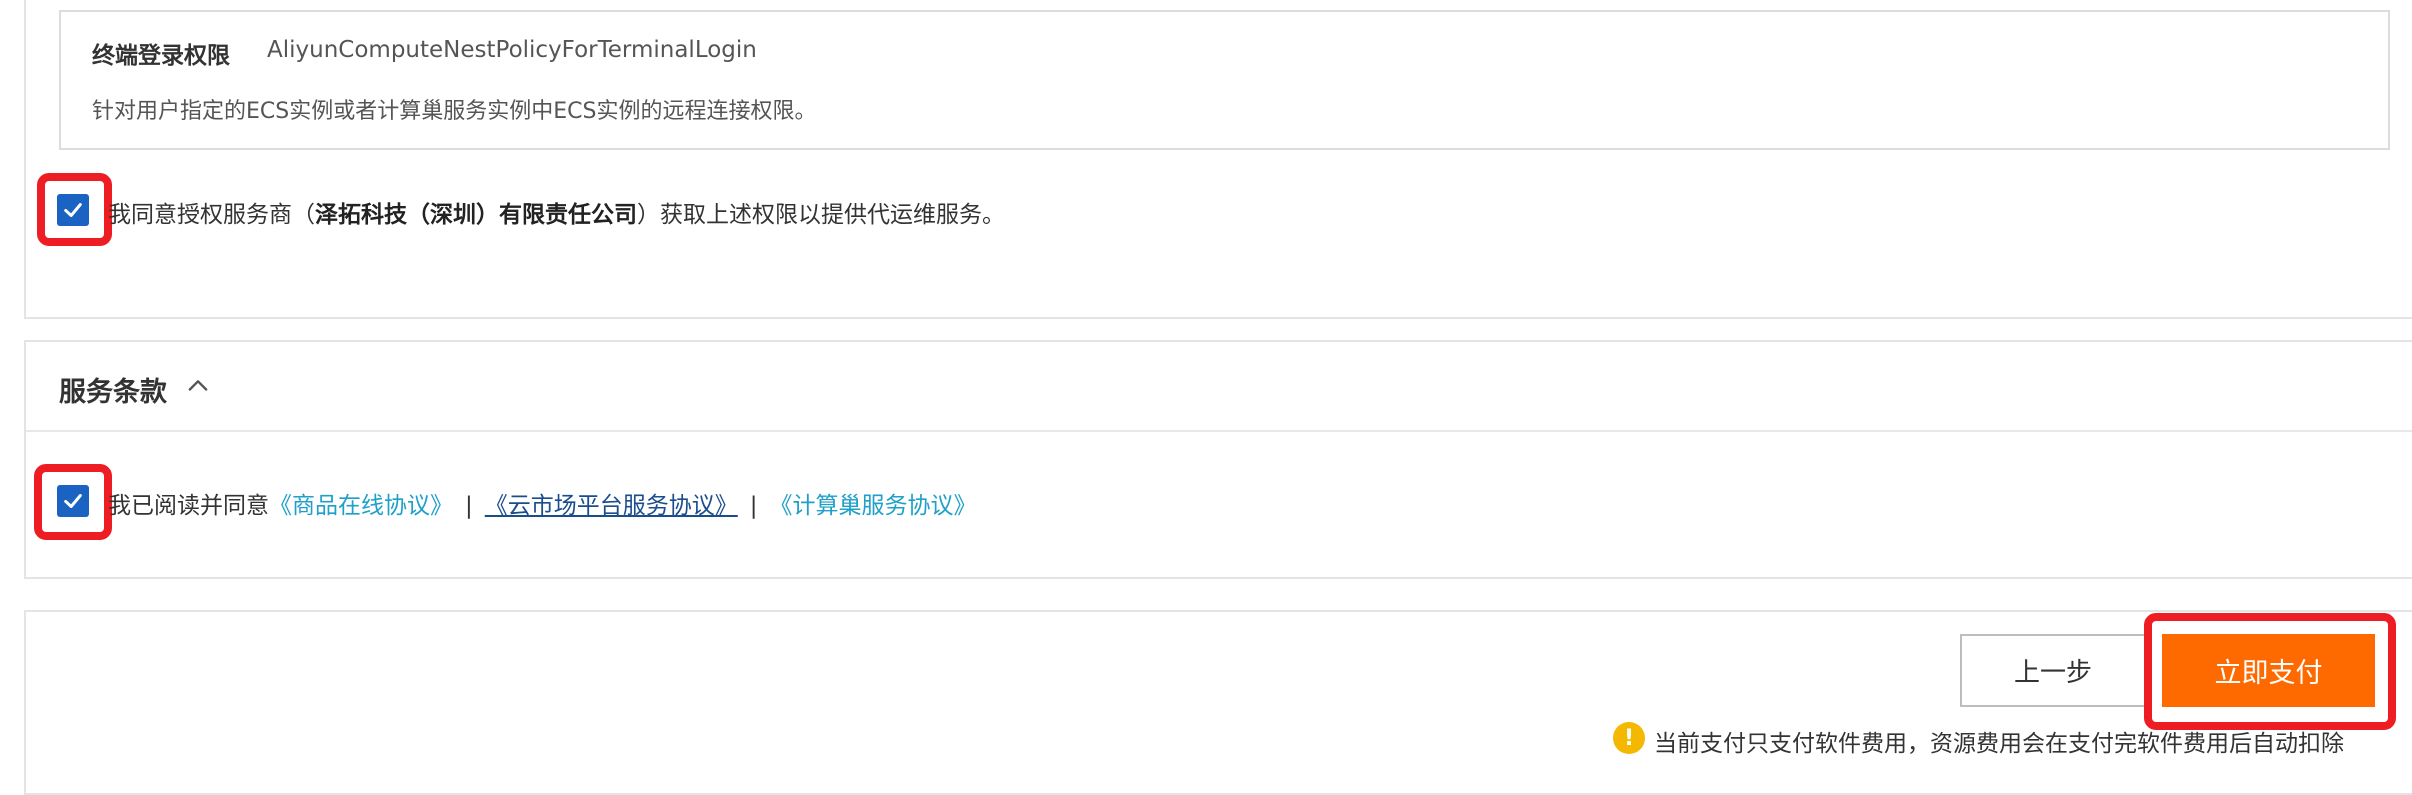  What do you see at coordinates (188, 506) in the screenshot?
I see `terms-agree-prefix: 我已阅读并同意` at bounding box center [188, 506].